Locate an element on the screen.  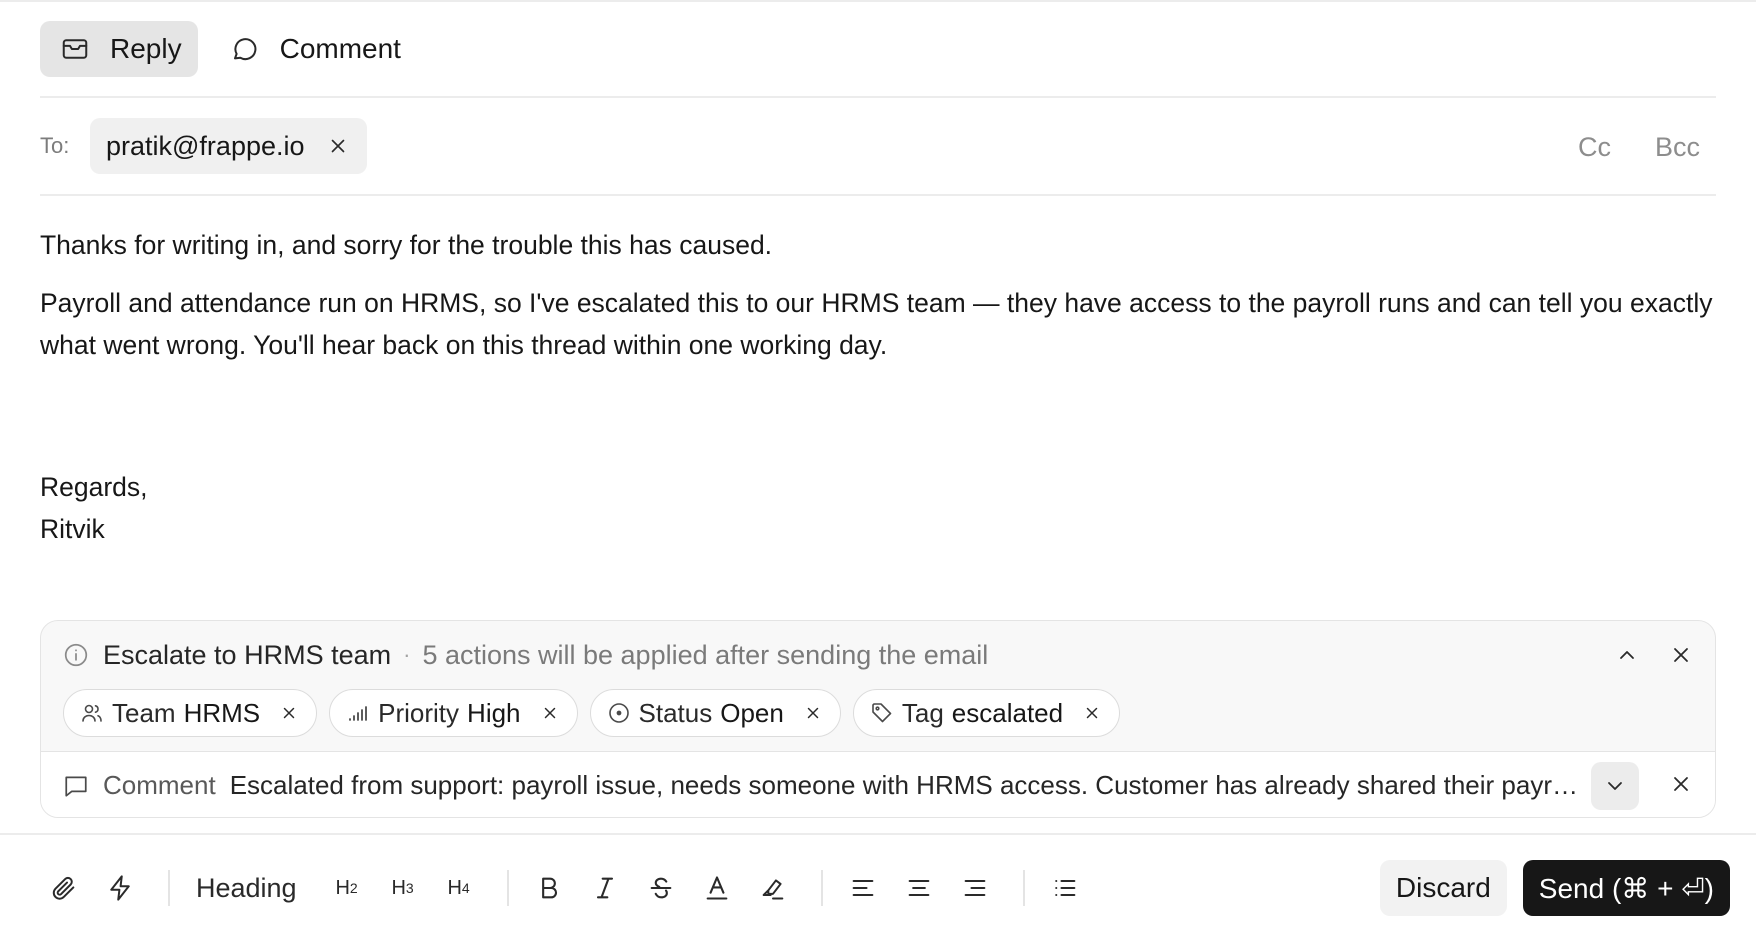
action-pill-priority: Priority High is located at coordinates (453, 713).